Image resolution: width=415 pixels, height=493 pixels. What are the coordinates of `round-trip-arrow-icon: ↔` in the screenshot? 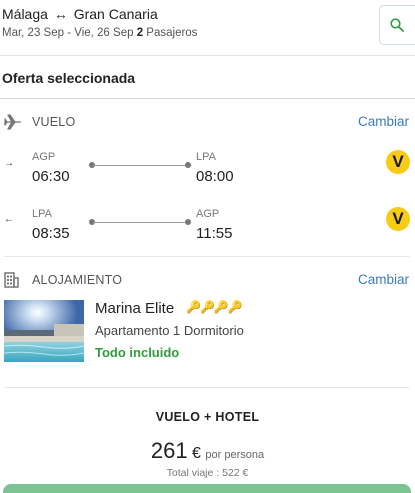 It's located at (60, 14).